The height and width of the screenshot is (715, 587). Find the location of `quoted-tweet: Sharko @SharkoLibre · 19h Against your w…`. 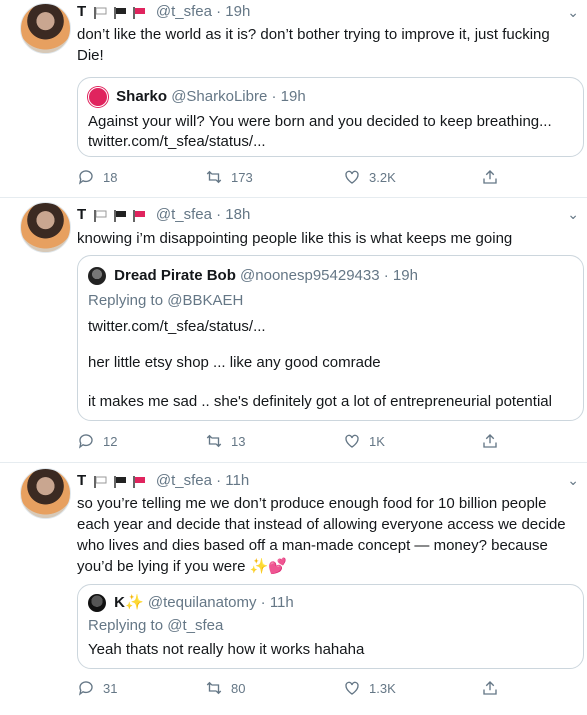

quoted-tweet: Sharko @SharkoLibre · 19h Against your w… is located at coordinates (330, 117).